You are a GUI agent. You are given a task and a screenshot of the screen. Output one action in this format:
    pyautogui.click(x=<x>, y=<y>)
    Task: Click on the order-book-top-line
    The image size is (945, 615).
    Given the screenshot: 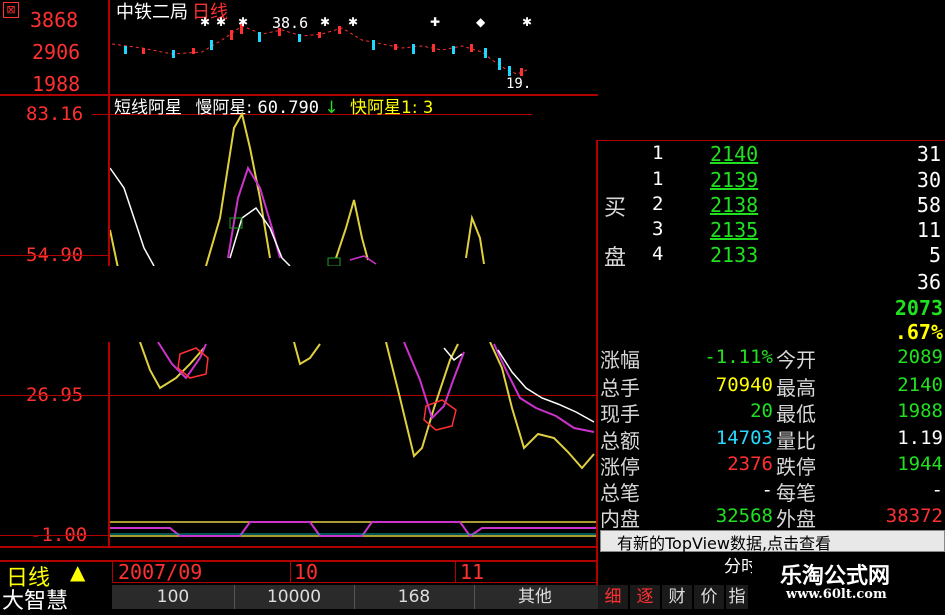 What is the action you would take?
    pyautogui.click(x=771, y=140)
    